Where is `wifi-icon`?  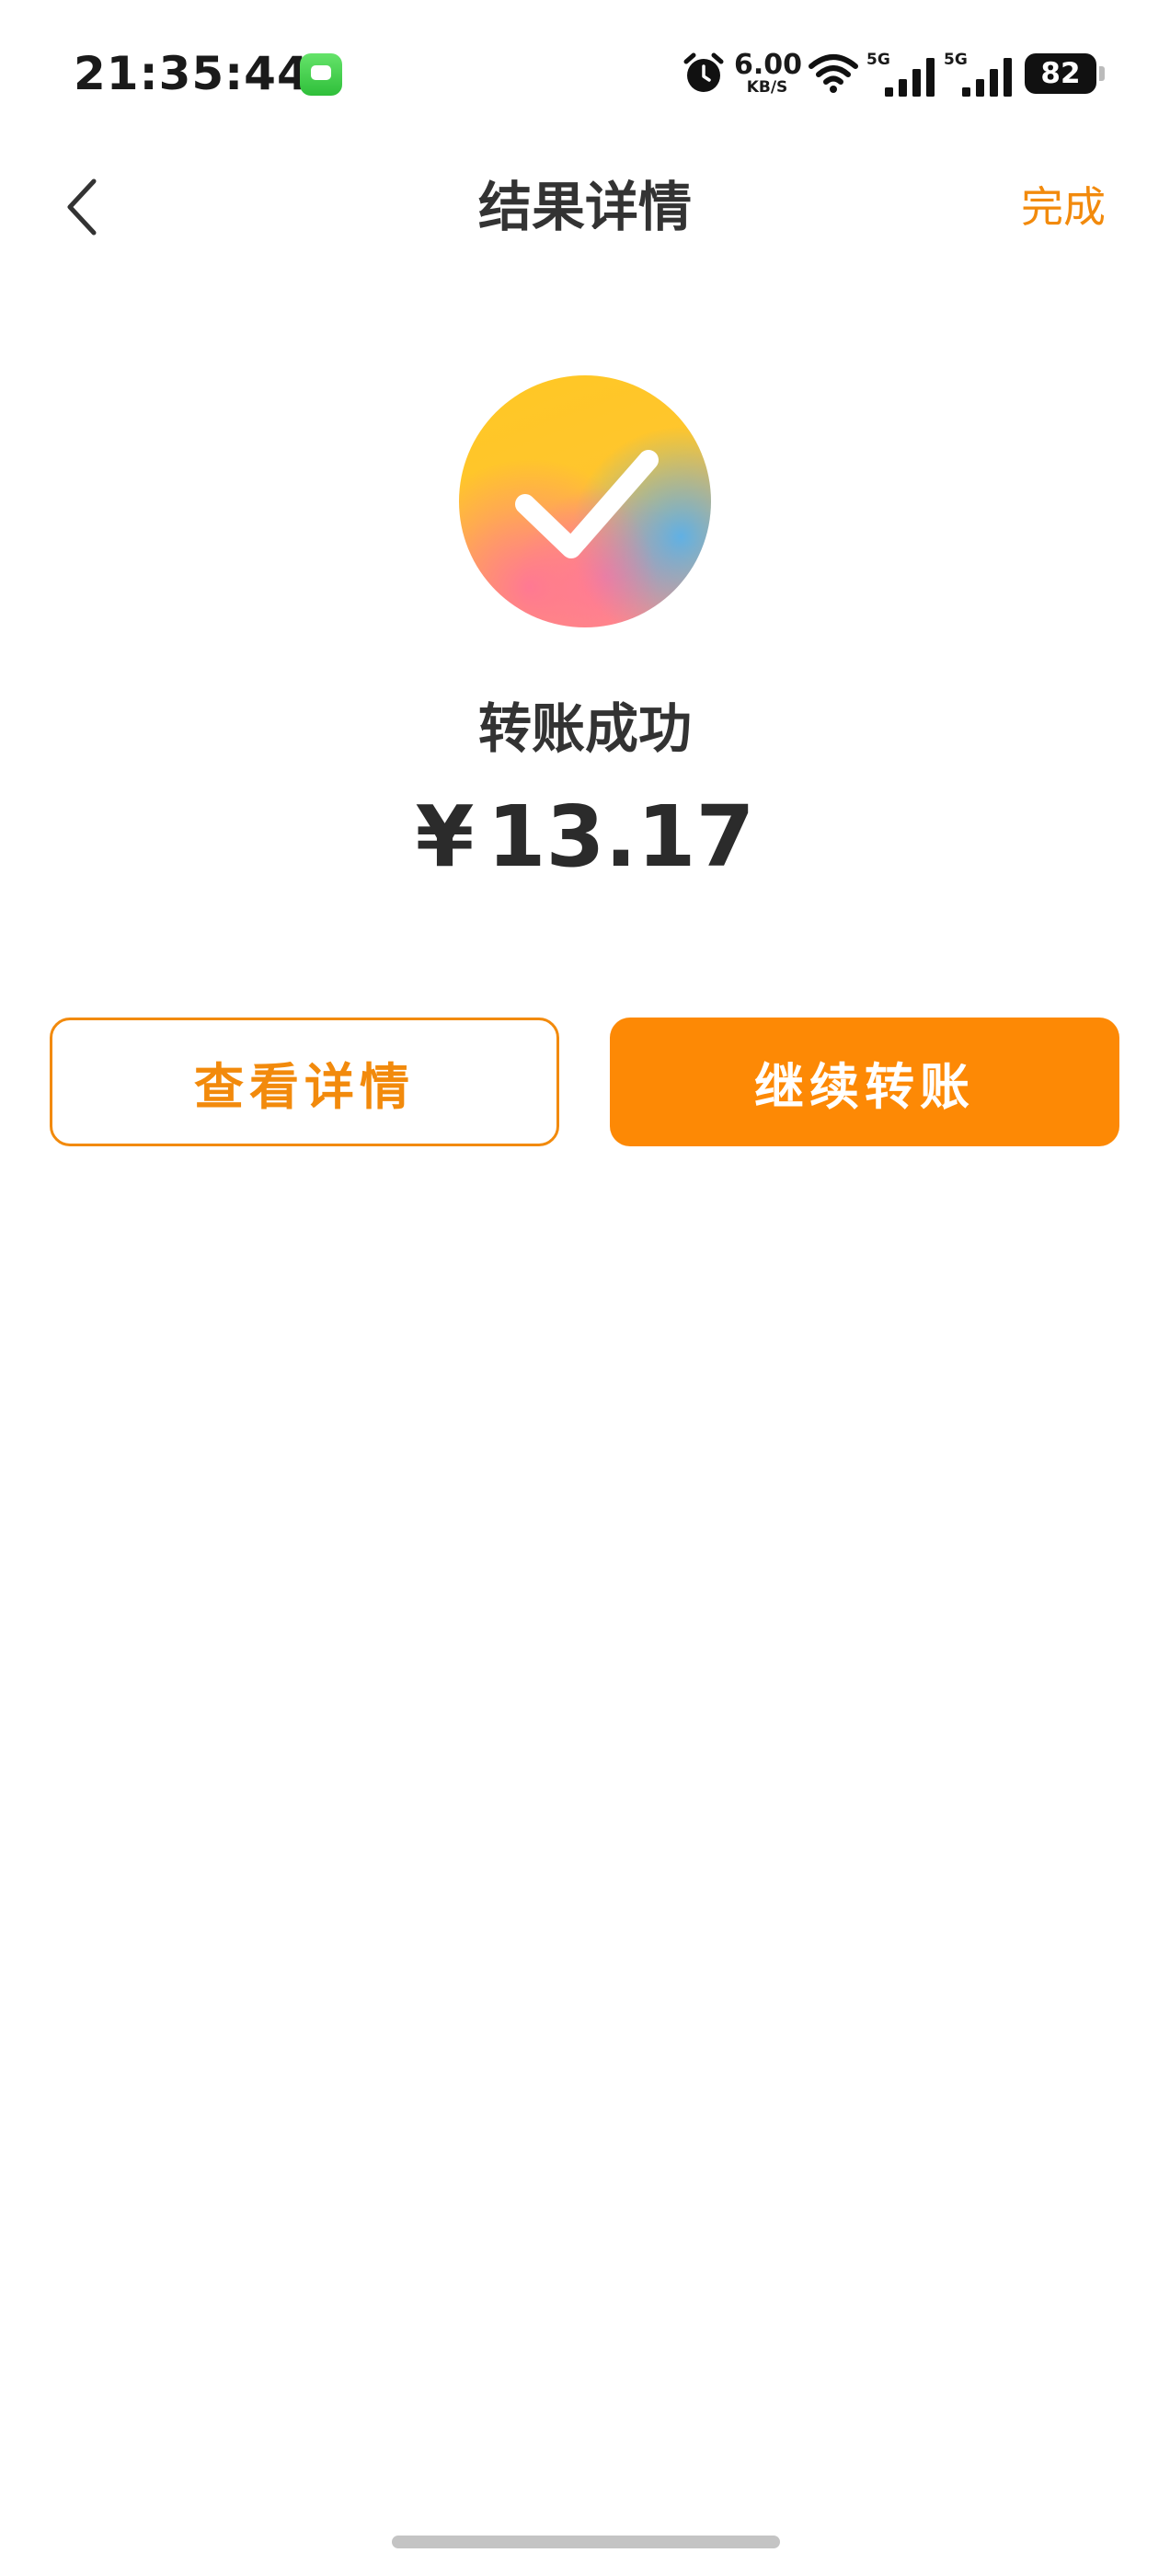
wifi-icon is located at coordinates (833, 73).